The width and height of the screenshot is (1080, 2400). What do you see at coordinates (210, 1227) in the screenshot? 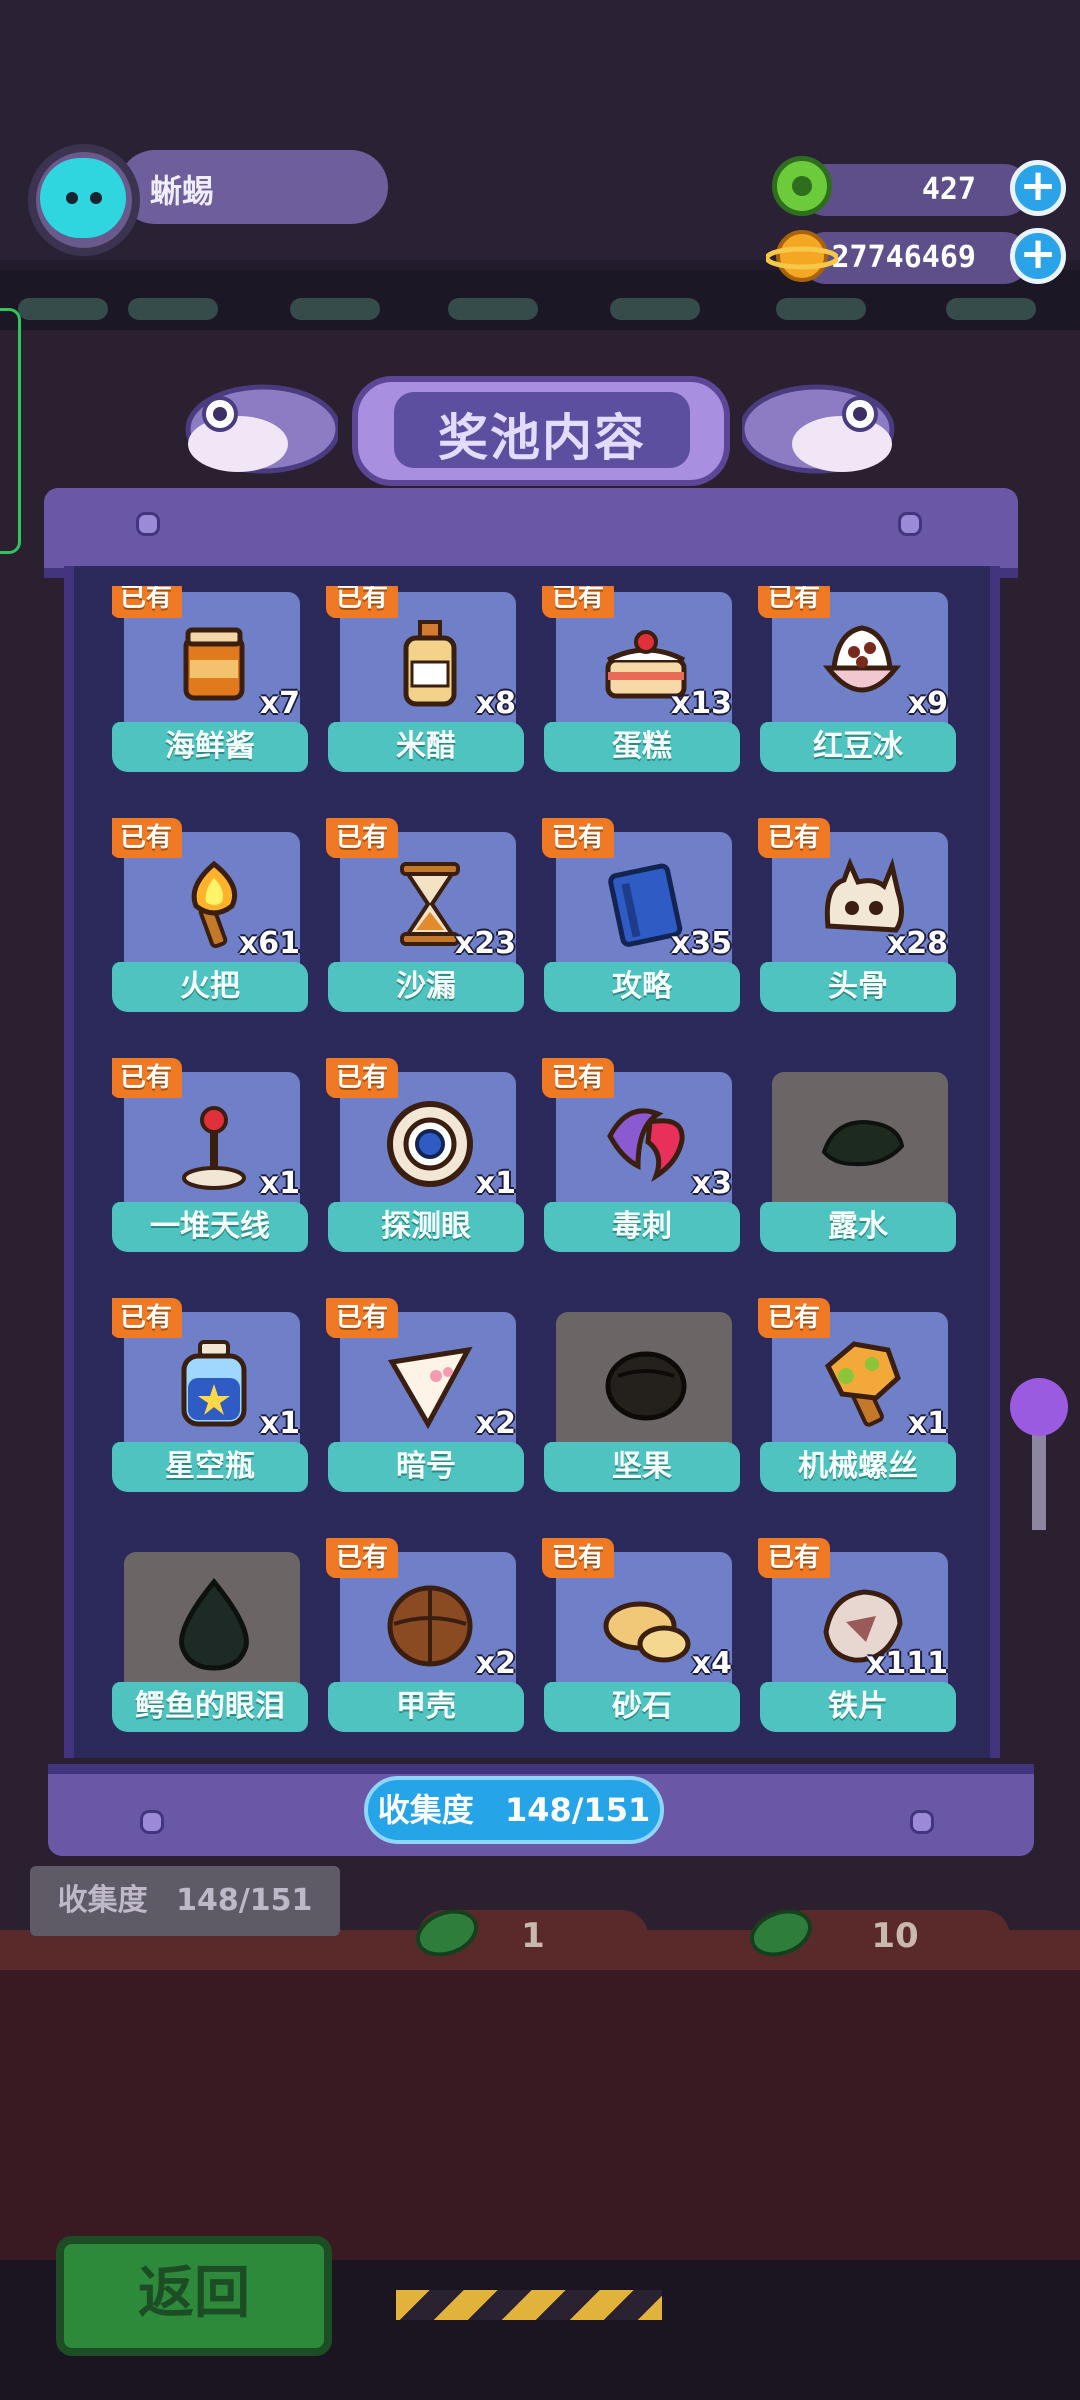
I see `item-name: 一堆天线` at bounding box center [210, 1227].